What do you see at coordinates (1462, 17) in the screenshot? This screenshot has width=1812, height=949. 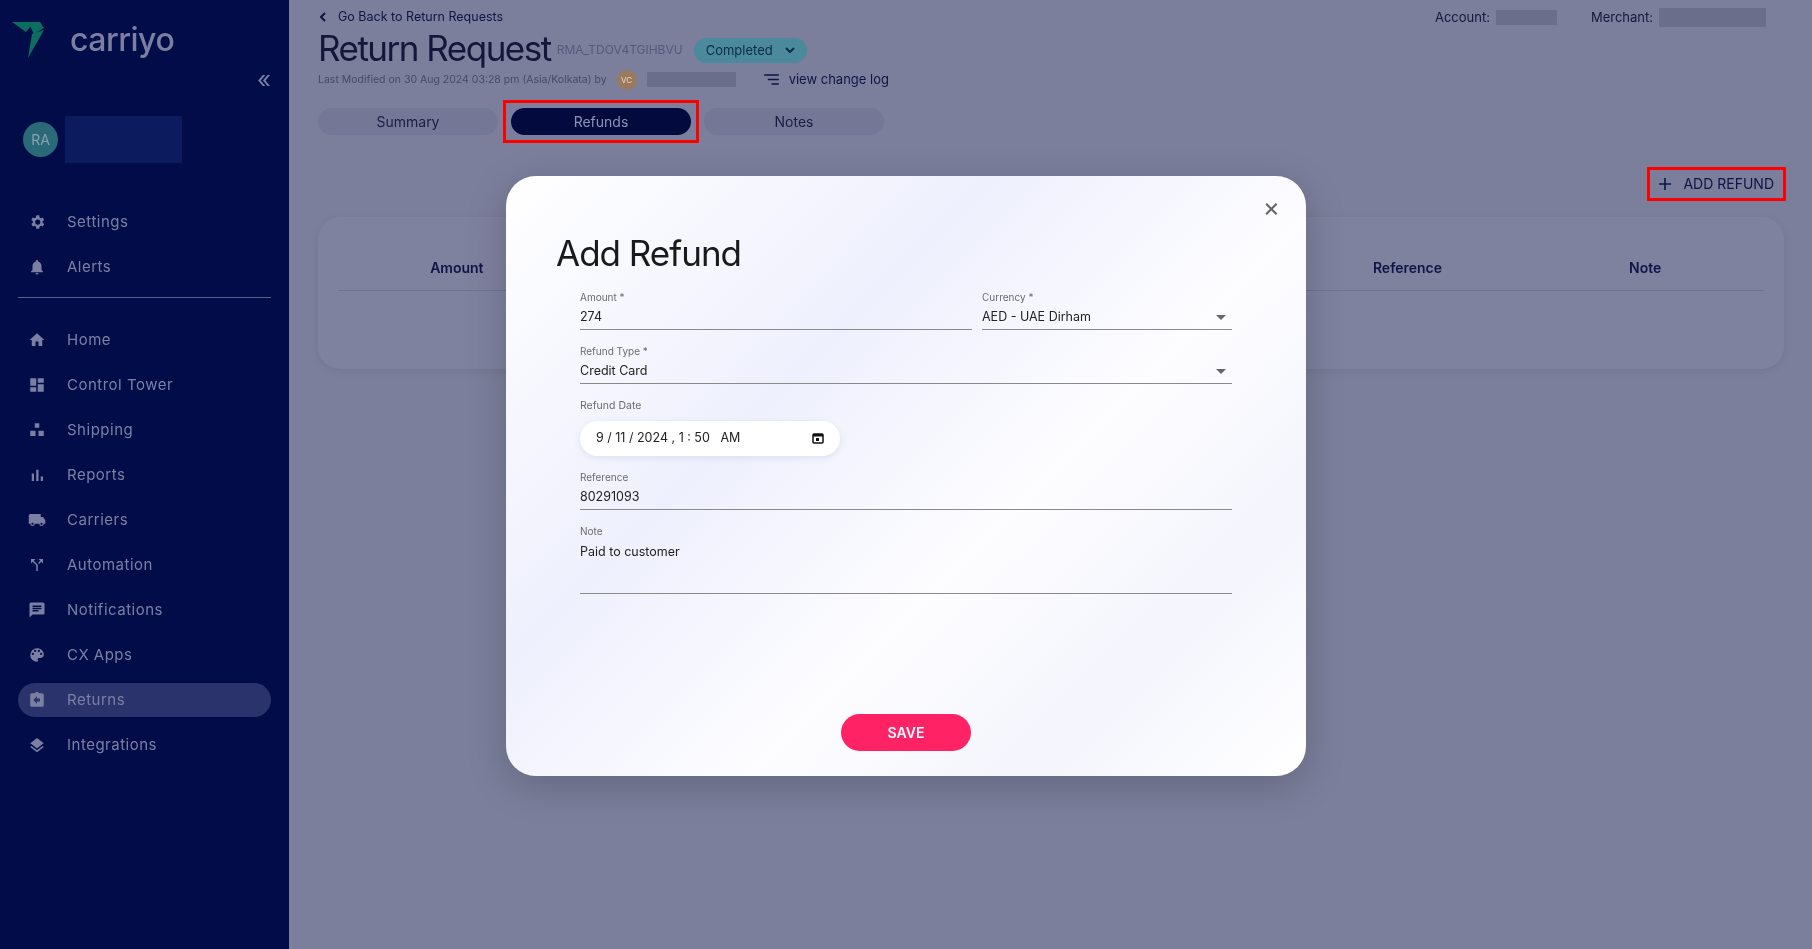 I see `account-label: Account:` at bounding box center [1462, 17].